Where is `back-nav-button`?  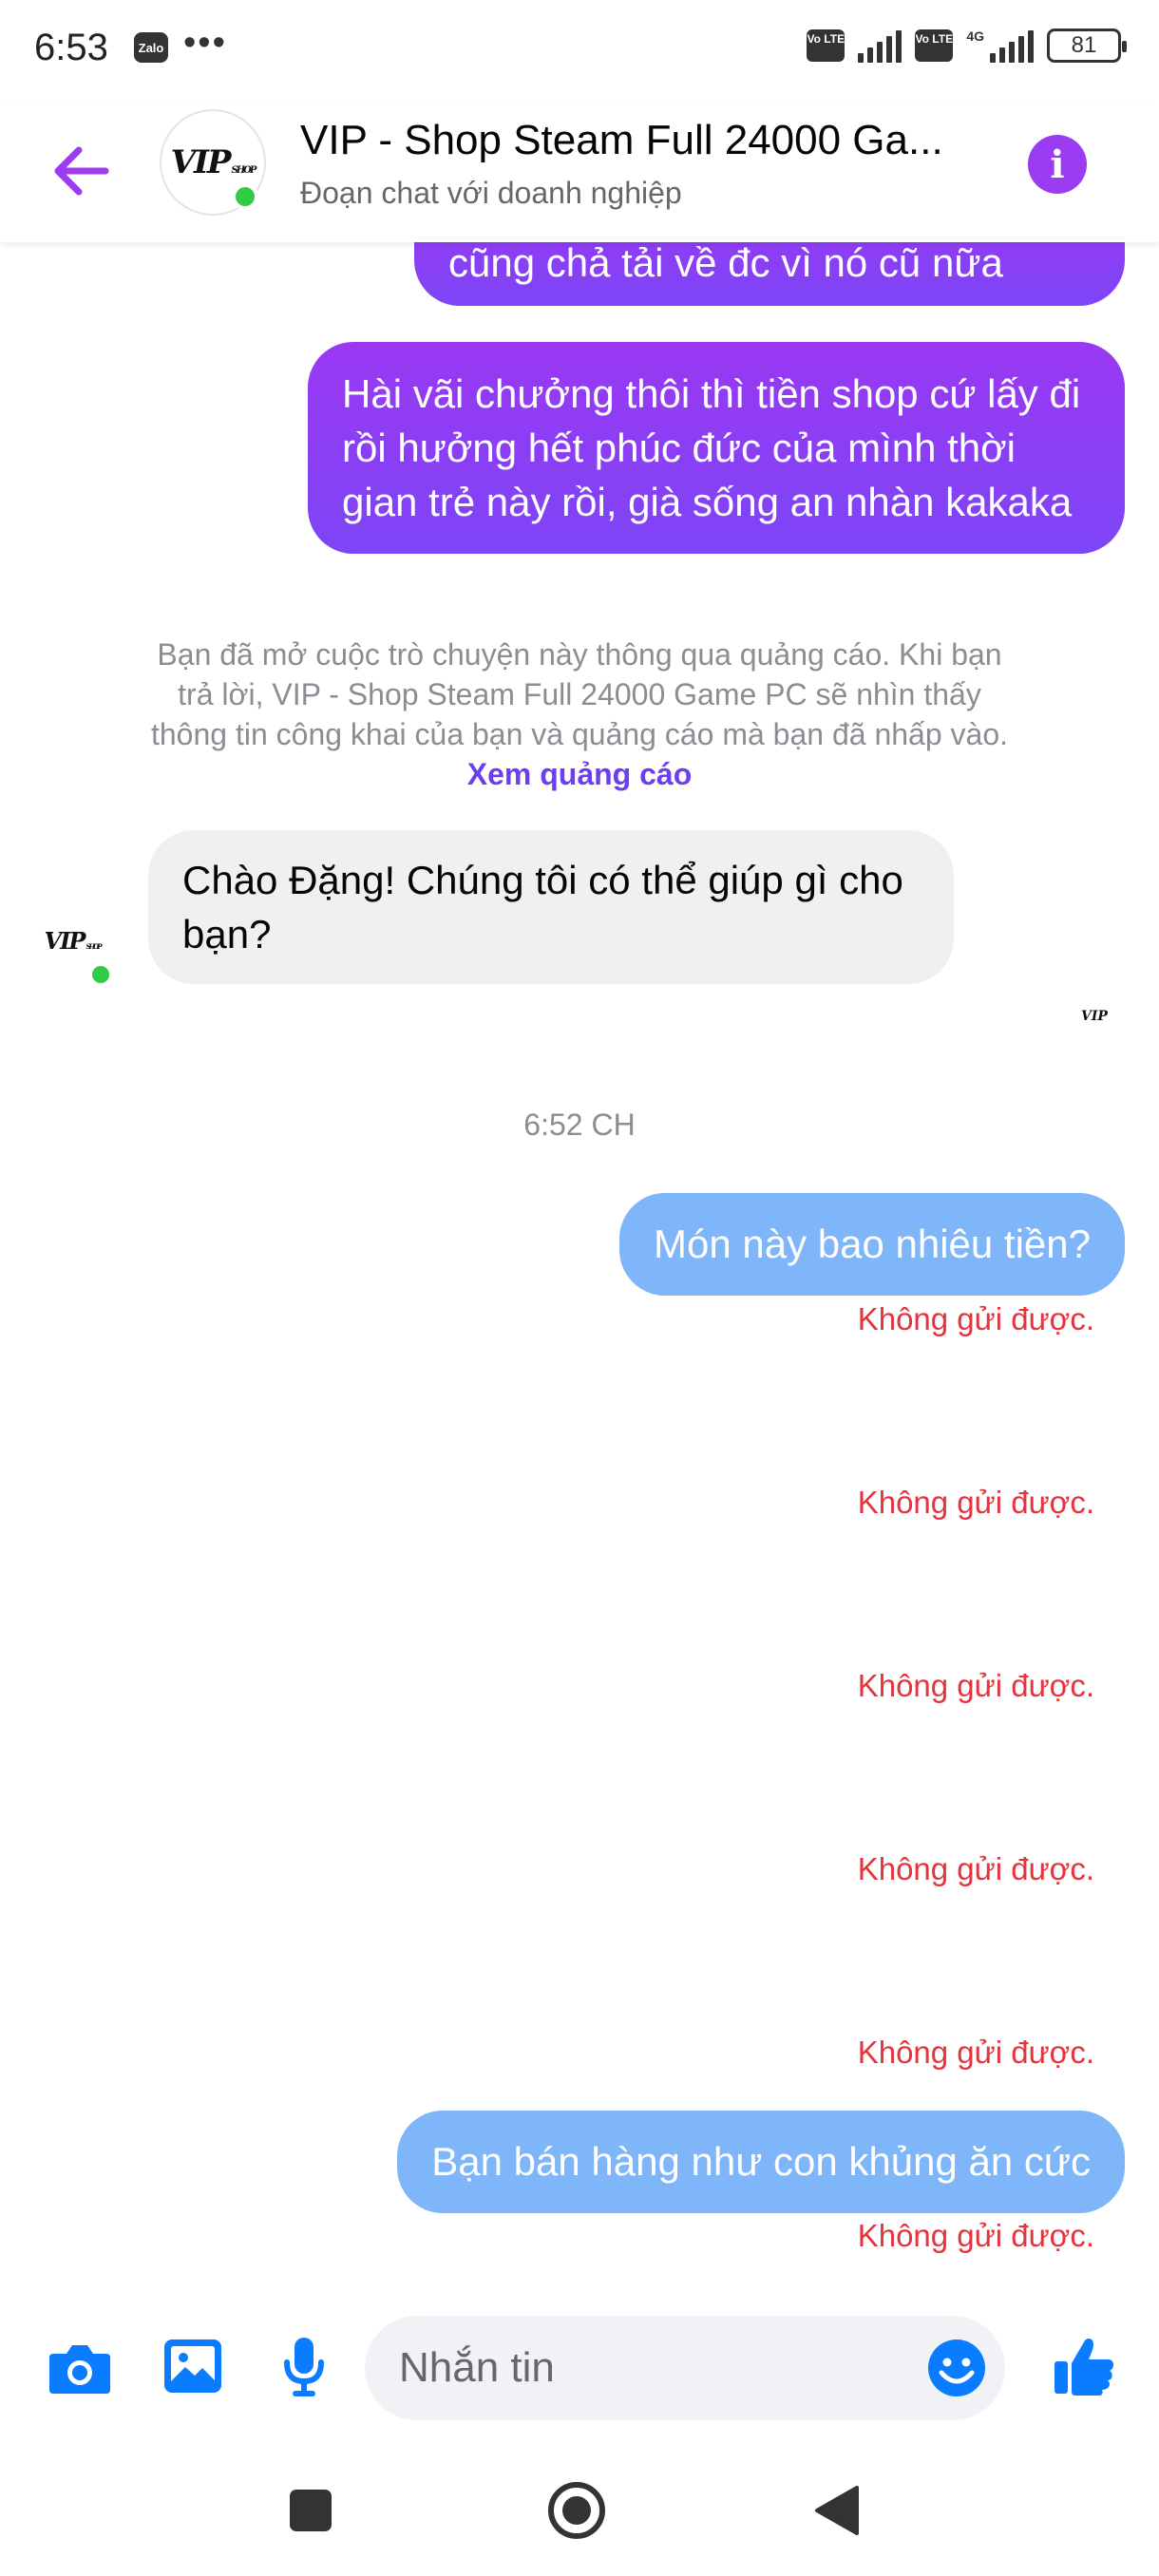 back-nav-button is located at coordinates (837, 2510).